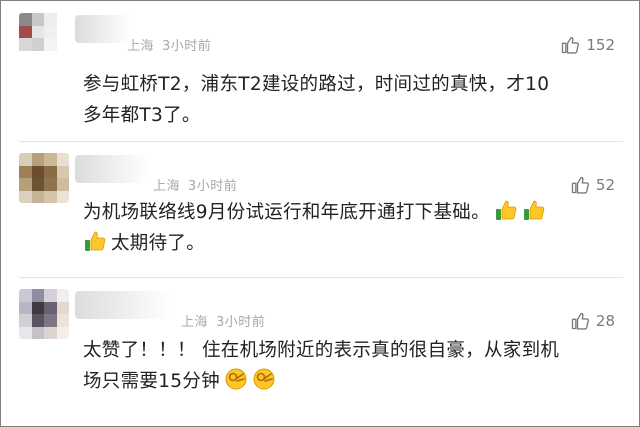 Image resolution: width=640 pixels, height=427 pixels. What do you see at coordinates (592, 321) in the screenshot?
I see `like-button: 28` at bounding box center [592, 321].